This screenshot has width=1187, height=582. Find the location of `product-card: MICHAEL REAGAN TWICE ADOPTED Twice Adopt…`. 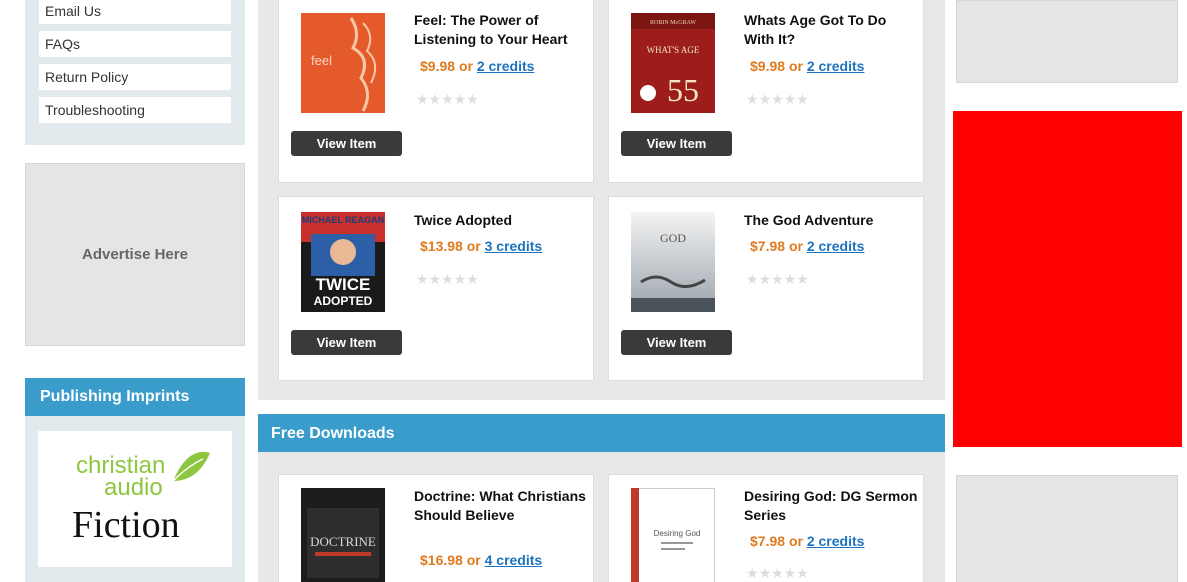

product-card: MICHAEL REAGAN TWICE ADOPTED Twice Adopt… is located at coordinates (436, 288).